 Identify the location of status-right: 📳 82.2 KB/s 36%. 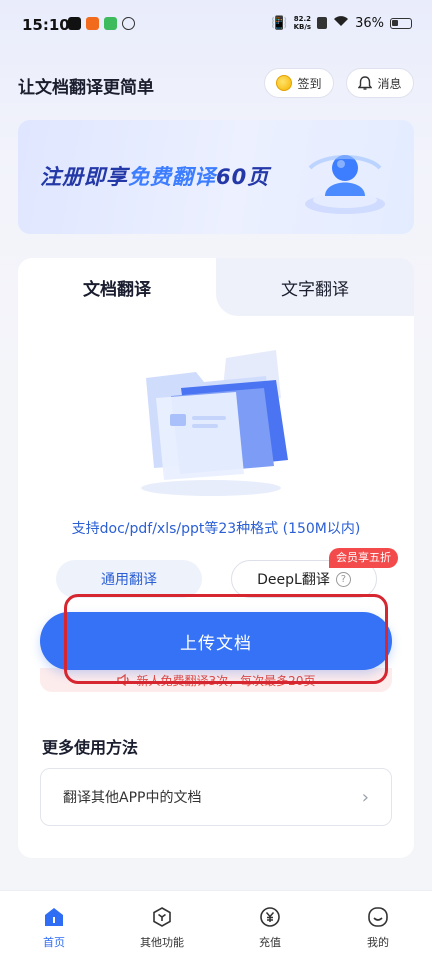
(341, 23).